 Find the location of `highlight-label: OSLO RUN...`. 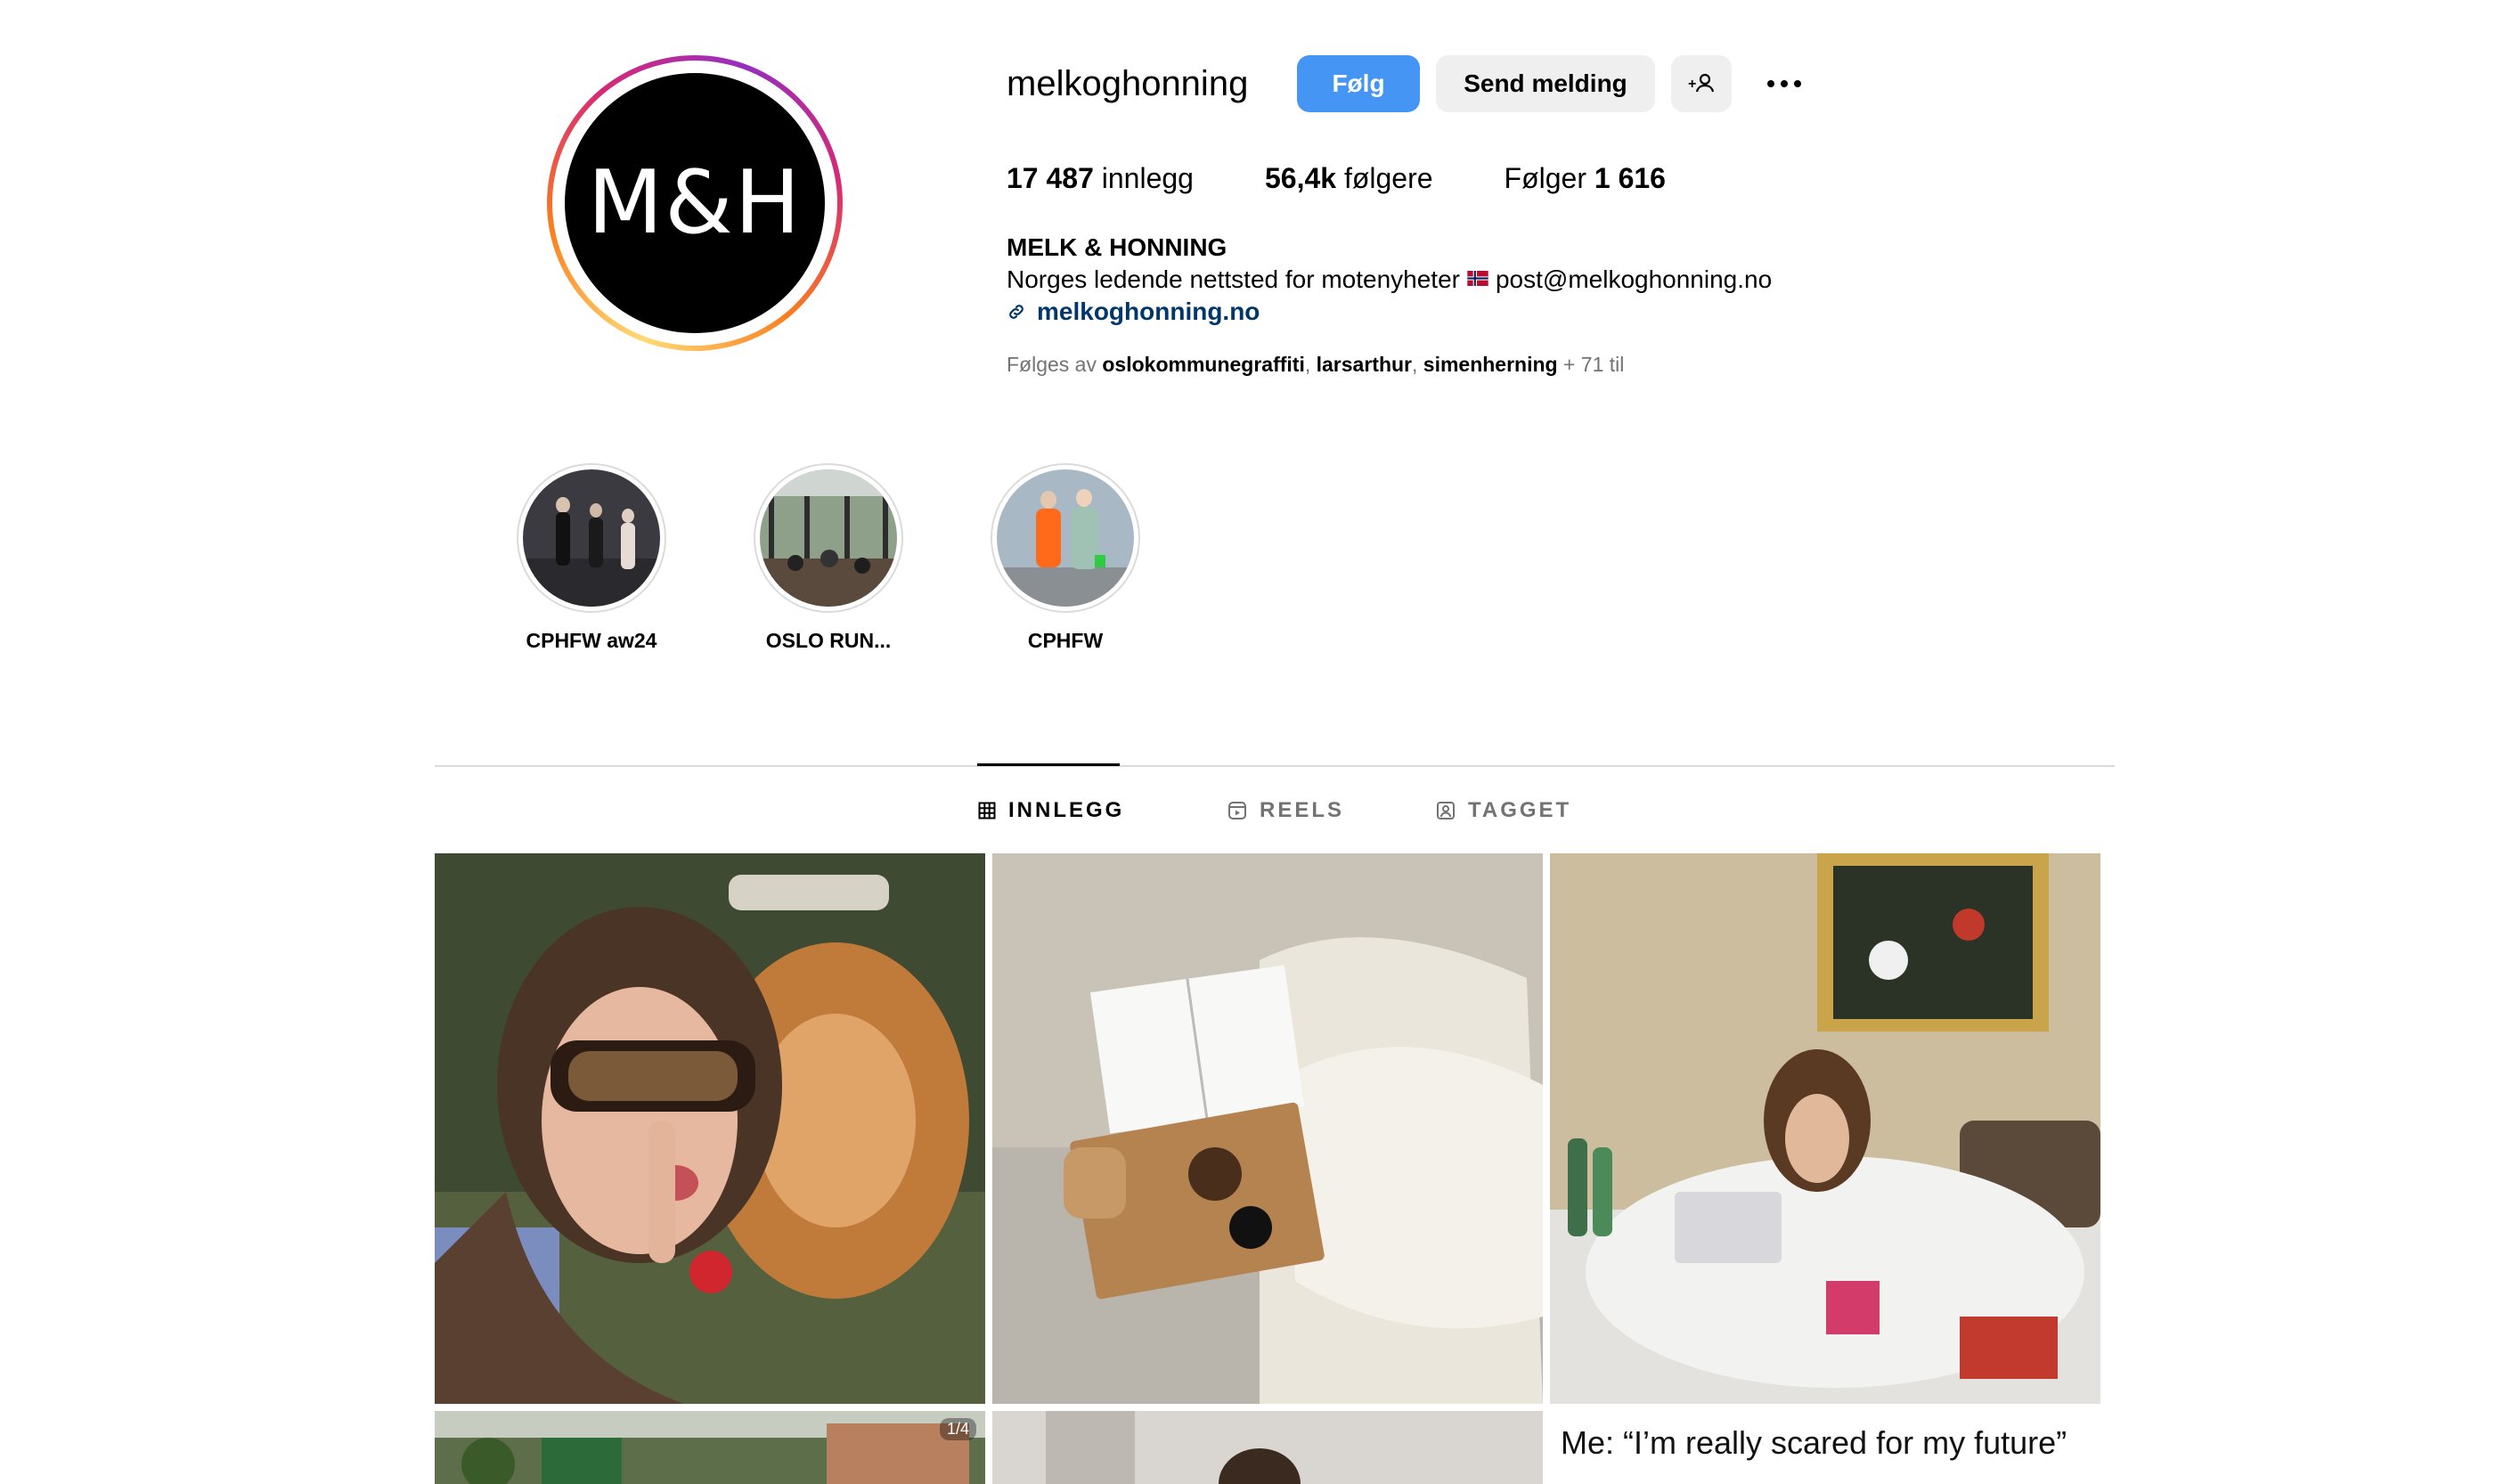

highlight-label: OSLO RUN... is located at coordinates (829, 641).